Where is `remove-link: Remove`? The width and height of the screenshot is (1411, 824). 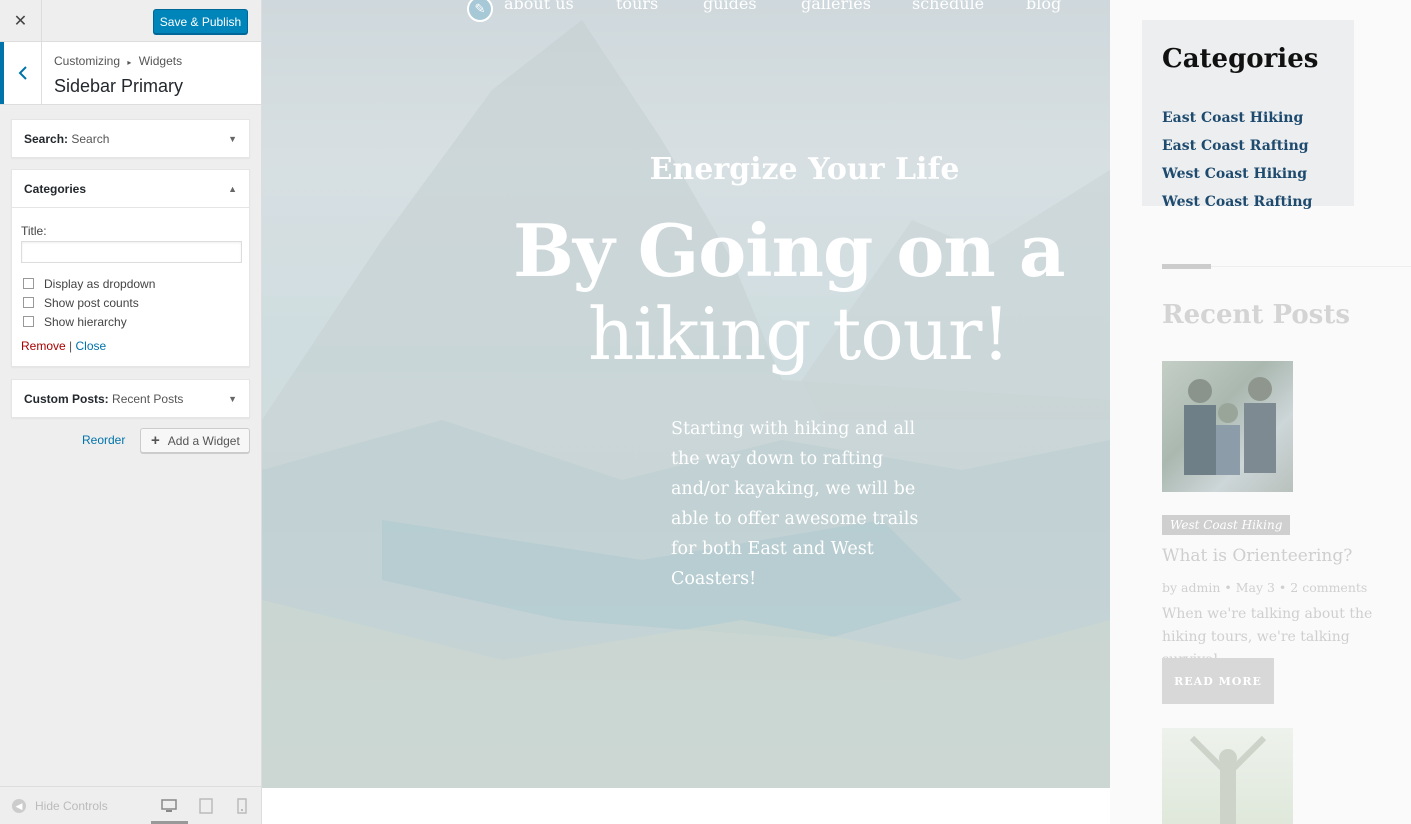
remove-link: Remove is located at coordinates (43, 346).